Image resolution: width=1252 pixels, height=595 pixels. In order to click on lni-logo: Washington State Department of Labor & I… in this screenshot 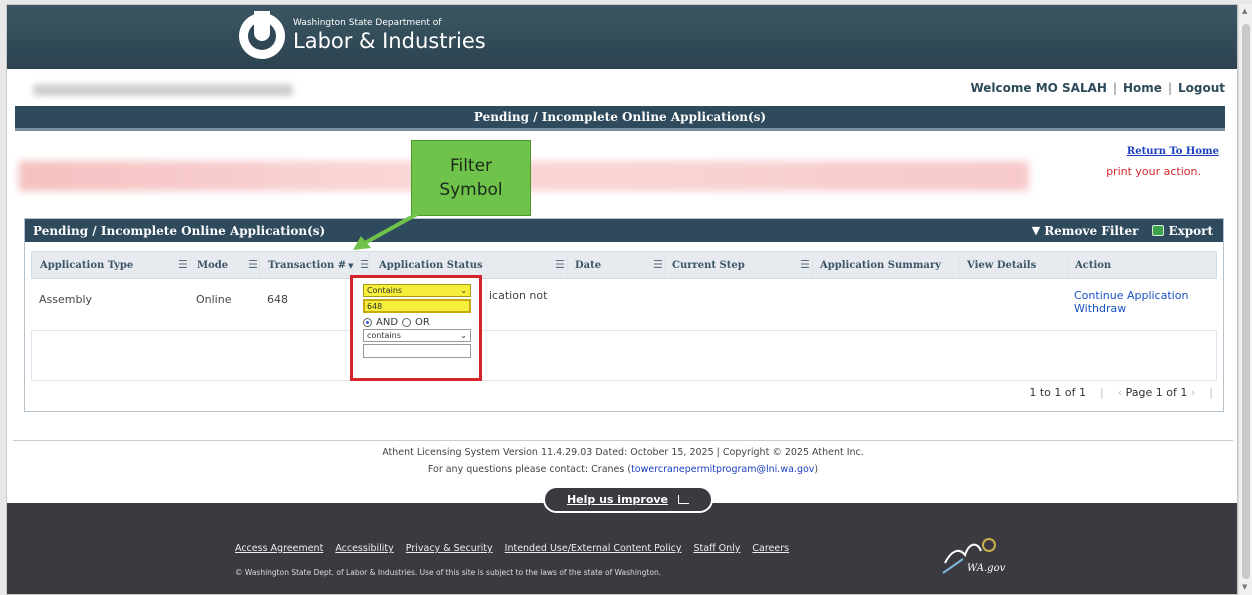, I will do `click(362, 35)`.